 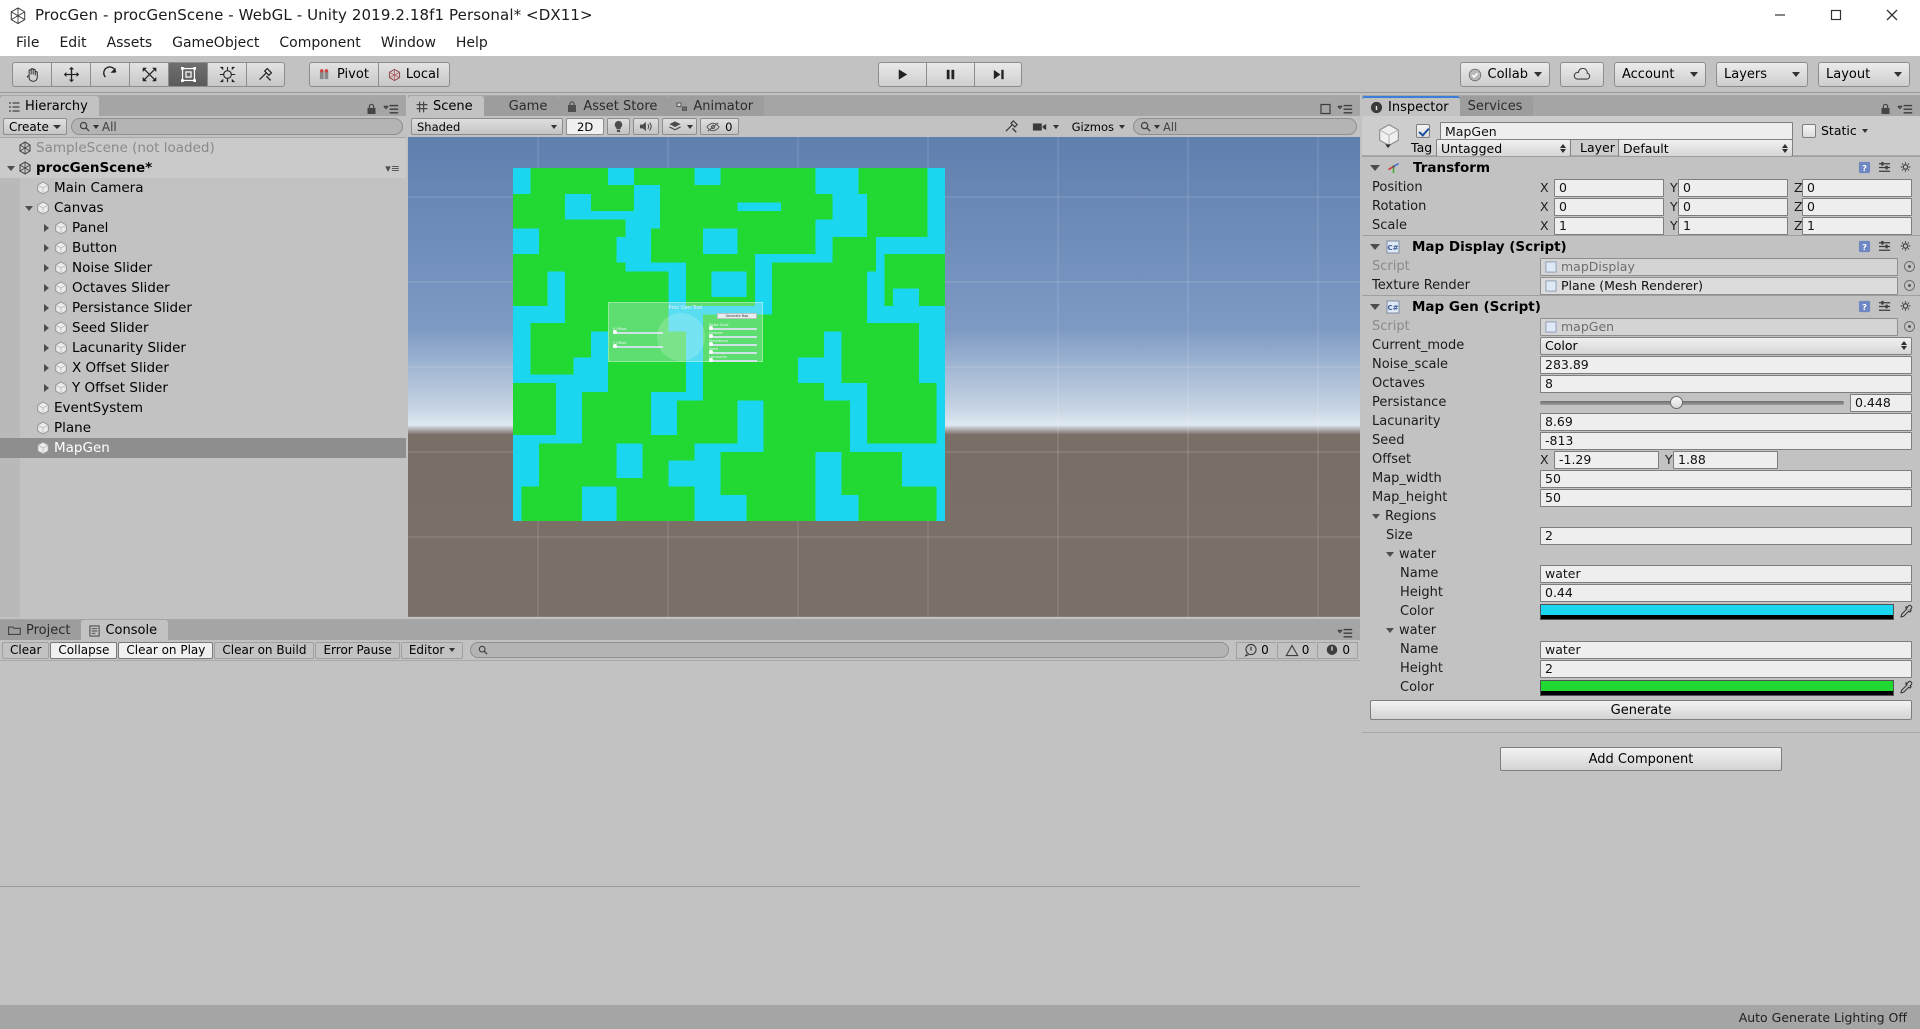 I want to click on hierarchy-row: Noise Slider, so click(x=203, y=268).